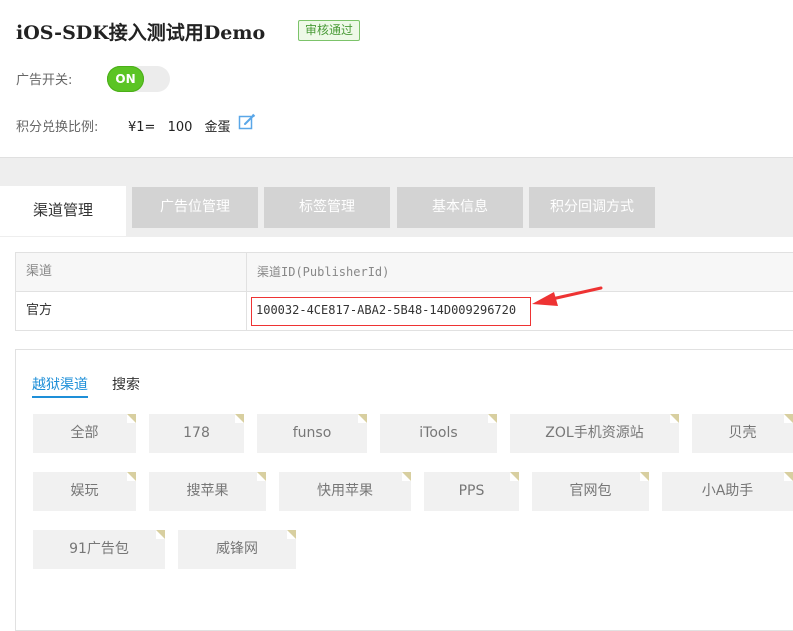 The image size is (793, 631). What do you see at coordinates (99, 549) in the screenshot?
I see `chip-91-ad-package: 91广告包` at bounding box center [99, 549].